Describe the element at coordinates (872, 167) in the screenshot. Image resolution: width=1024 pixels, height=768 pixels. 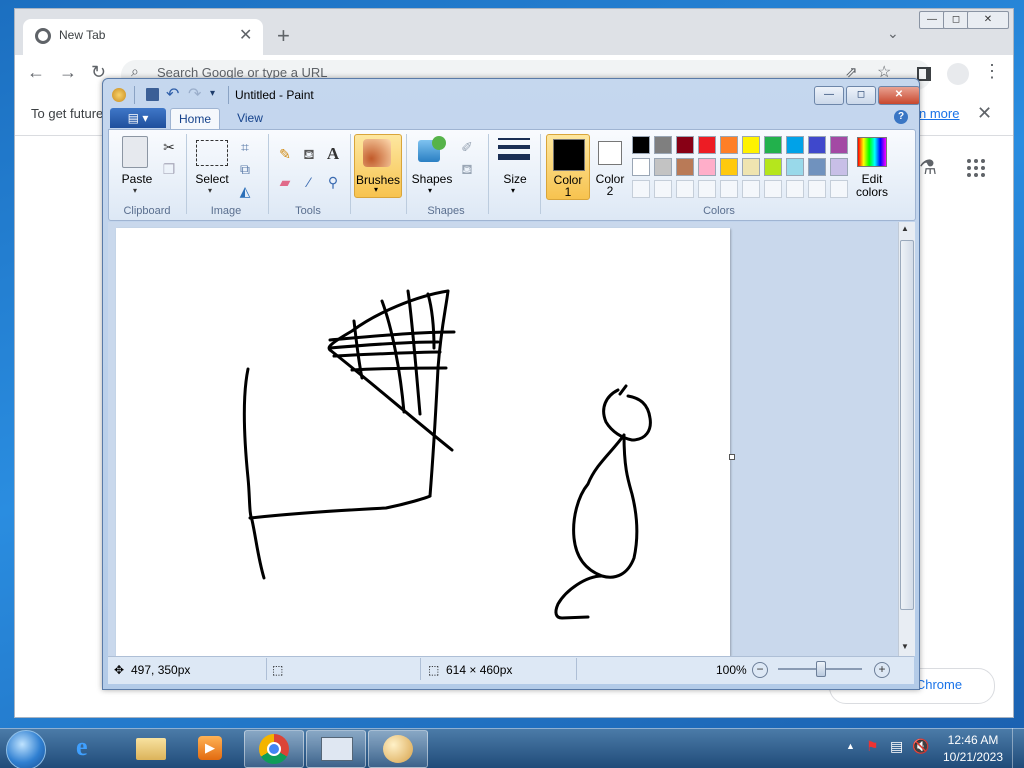
I see `edit-colors-button: Edit colors` at that location.